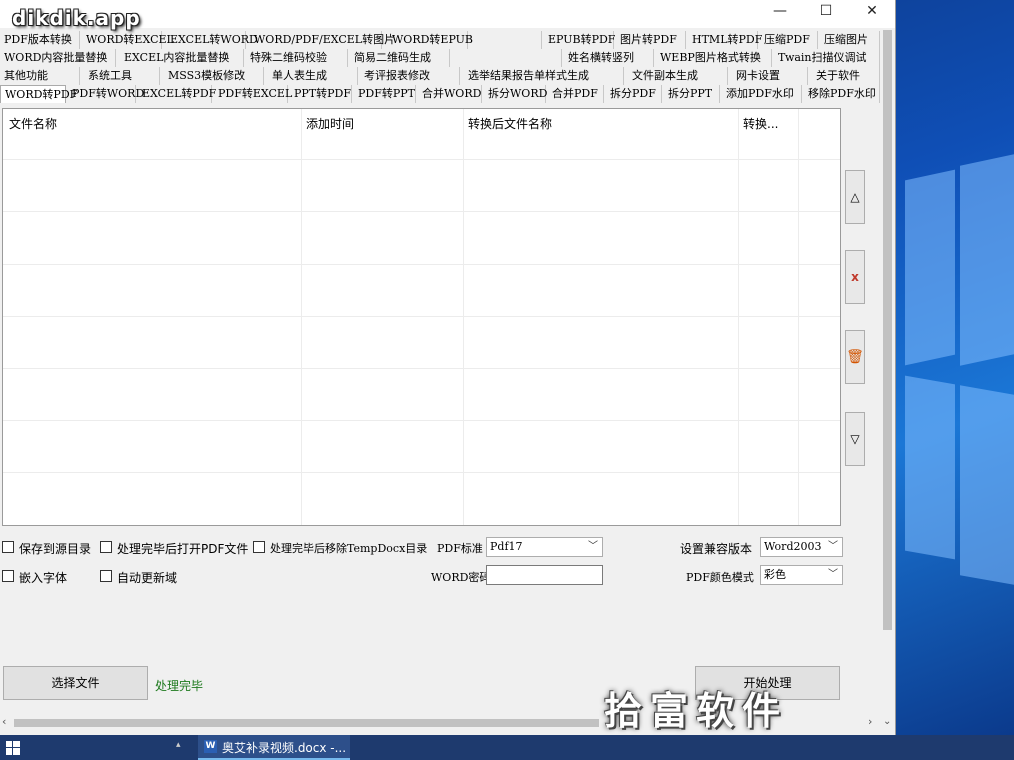 The height and width of the screenshot is (760, 1014). I want to click on scroll-right-icon: ›, so click(870, 721).